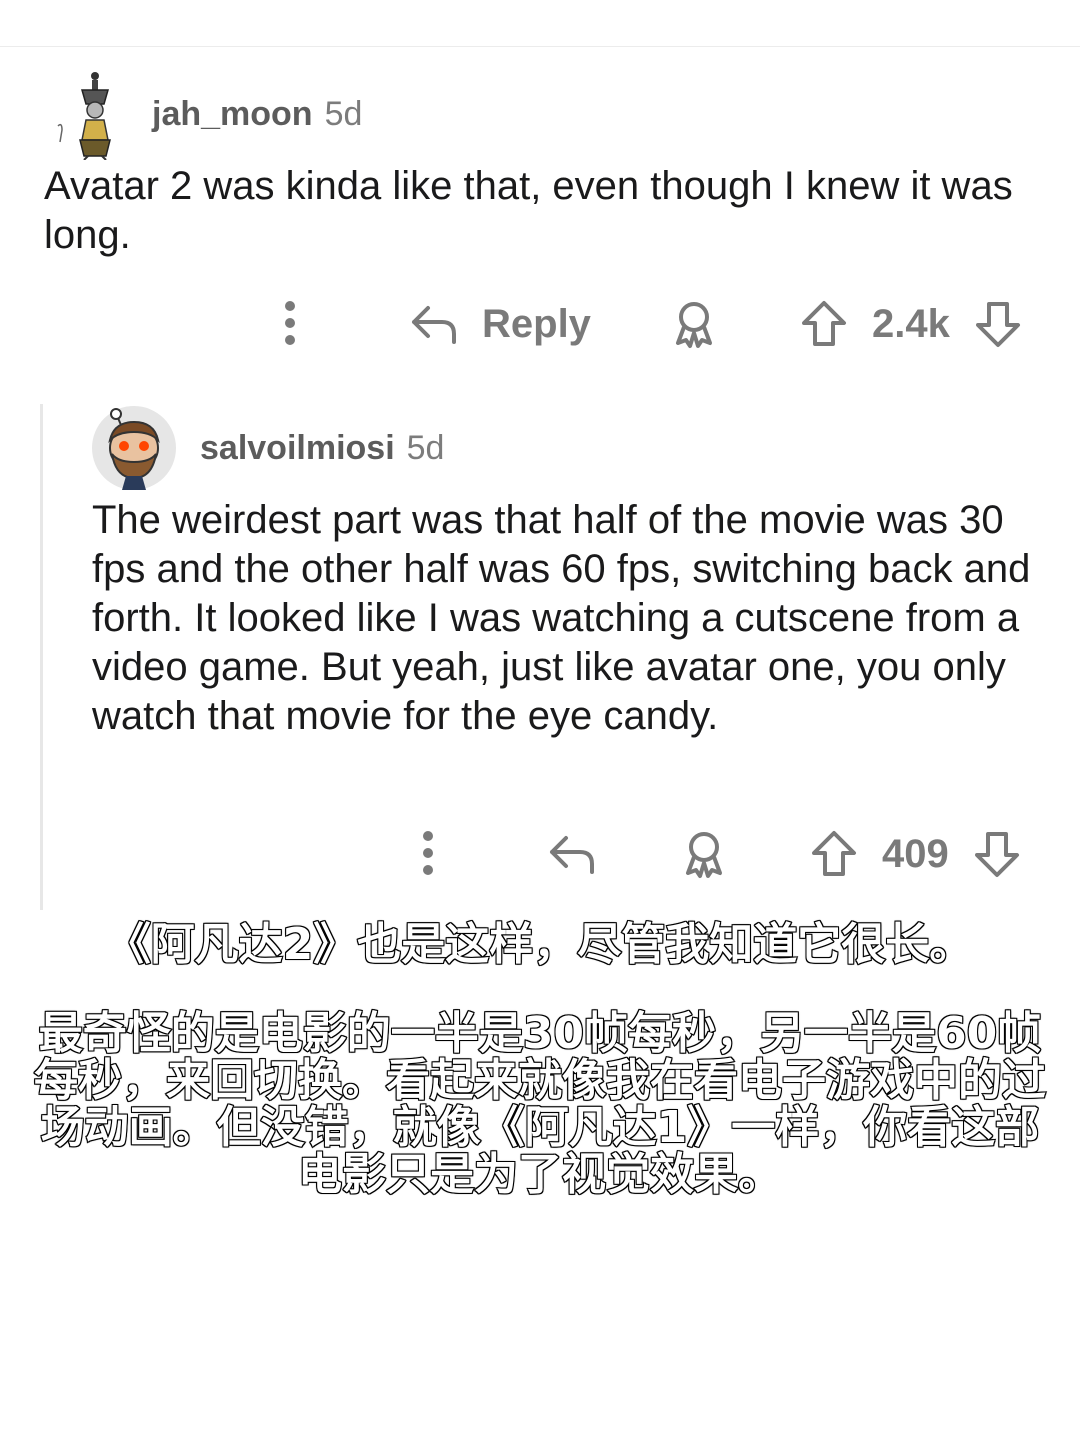  Describe the element at coordinates (540, 944) in the screenshot. I see `subtitle-line-1: 《阿凡达2》也是这样，尽管我知道它很长。` at that location.